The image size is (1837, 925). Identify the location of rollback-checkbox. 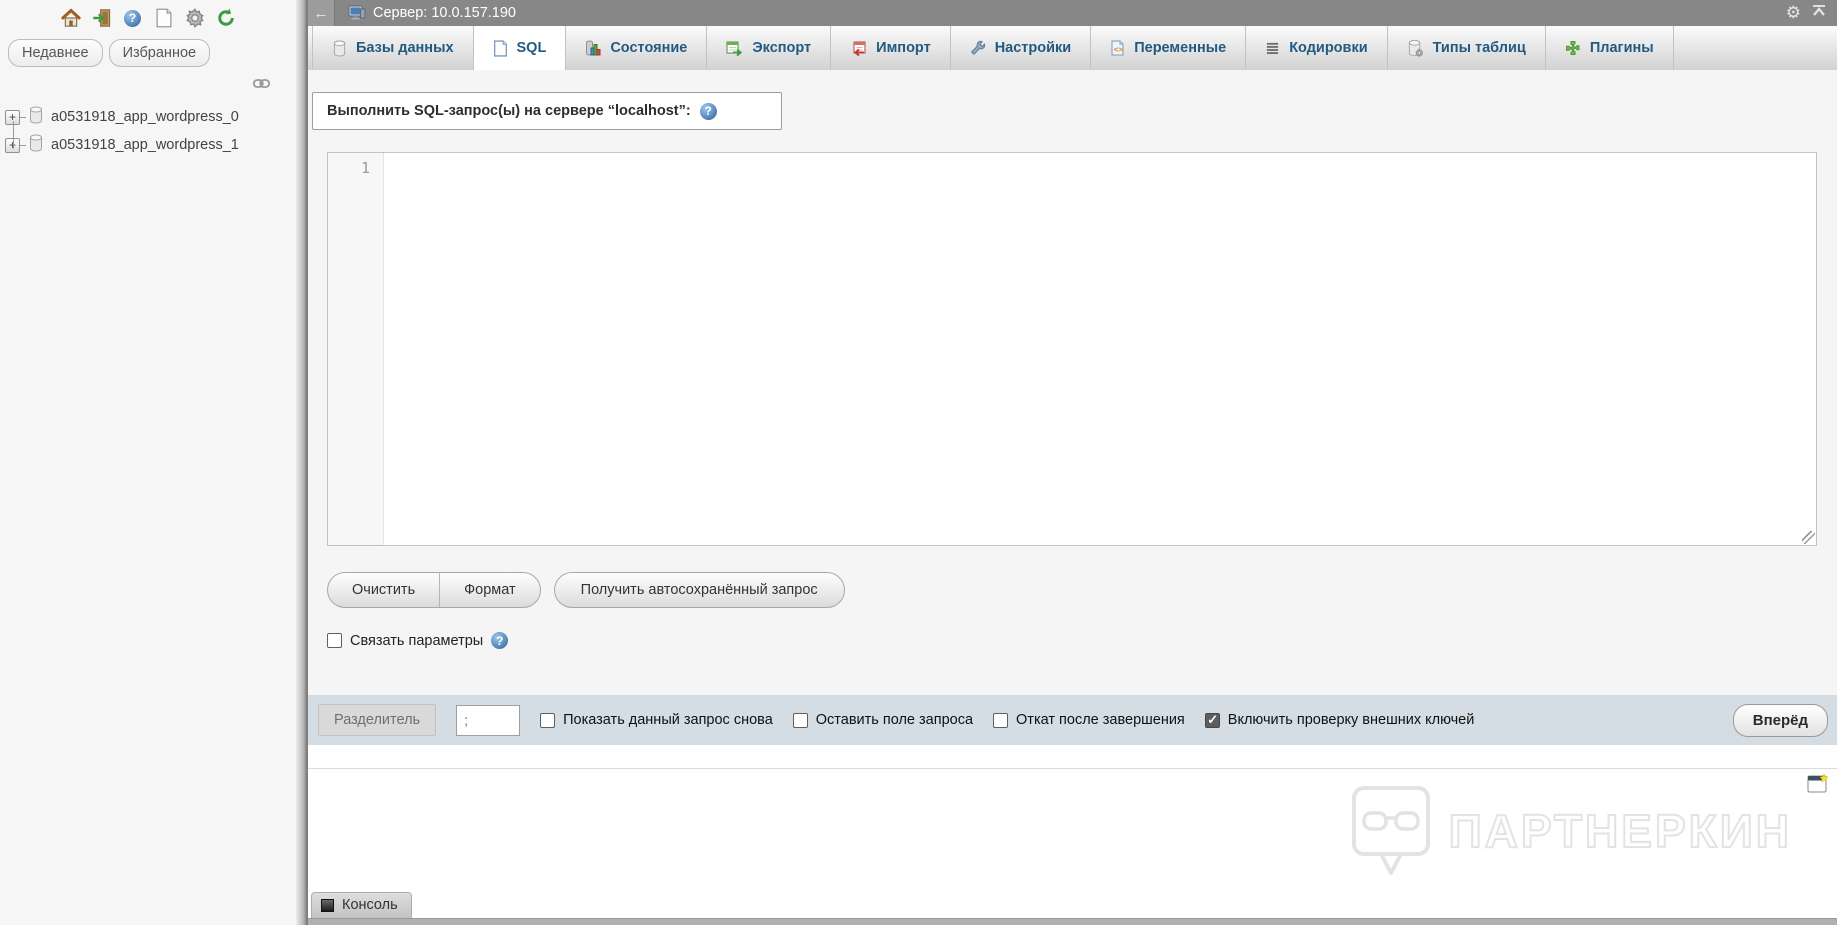
(1001, 720).